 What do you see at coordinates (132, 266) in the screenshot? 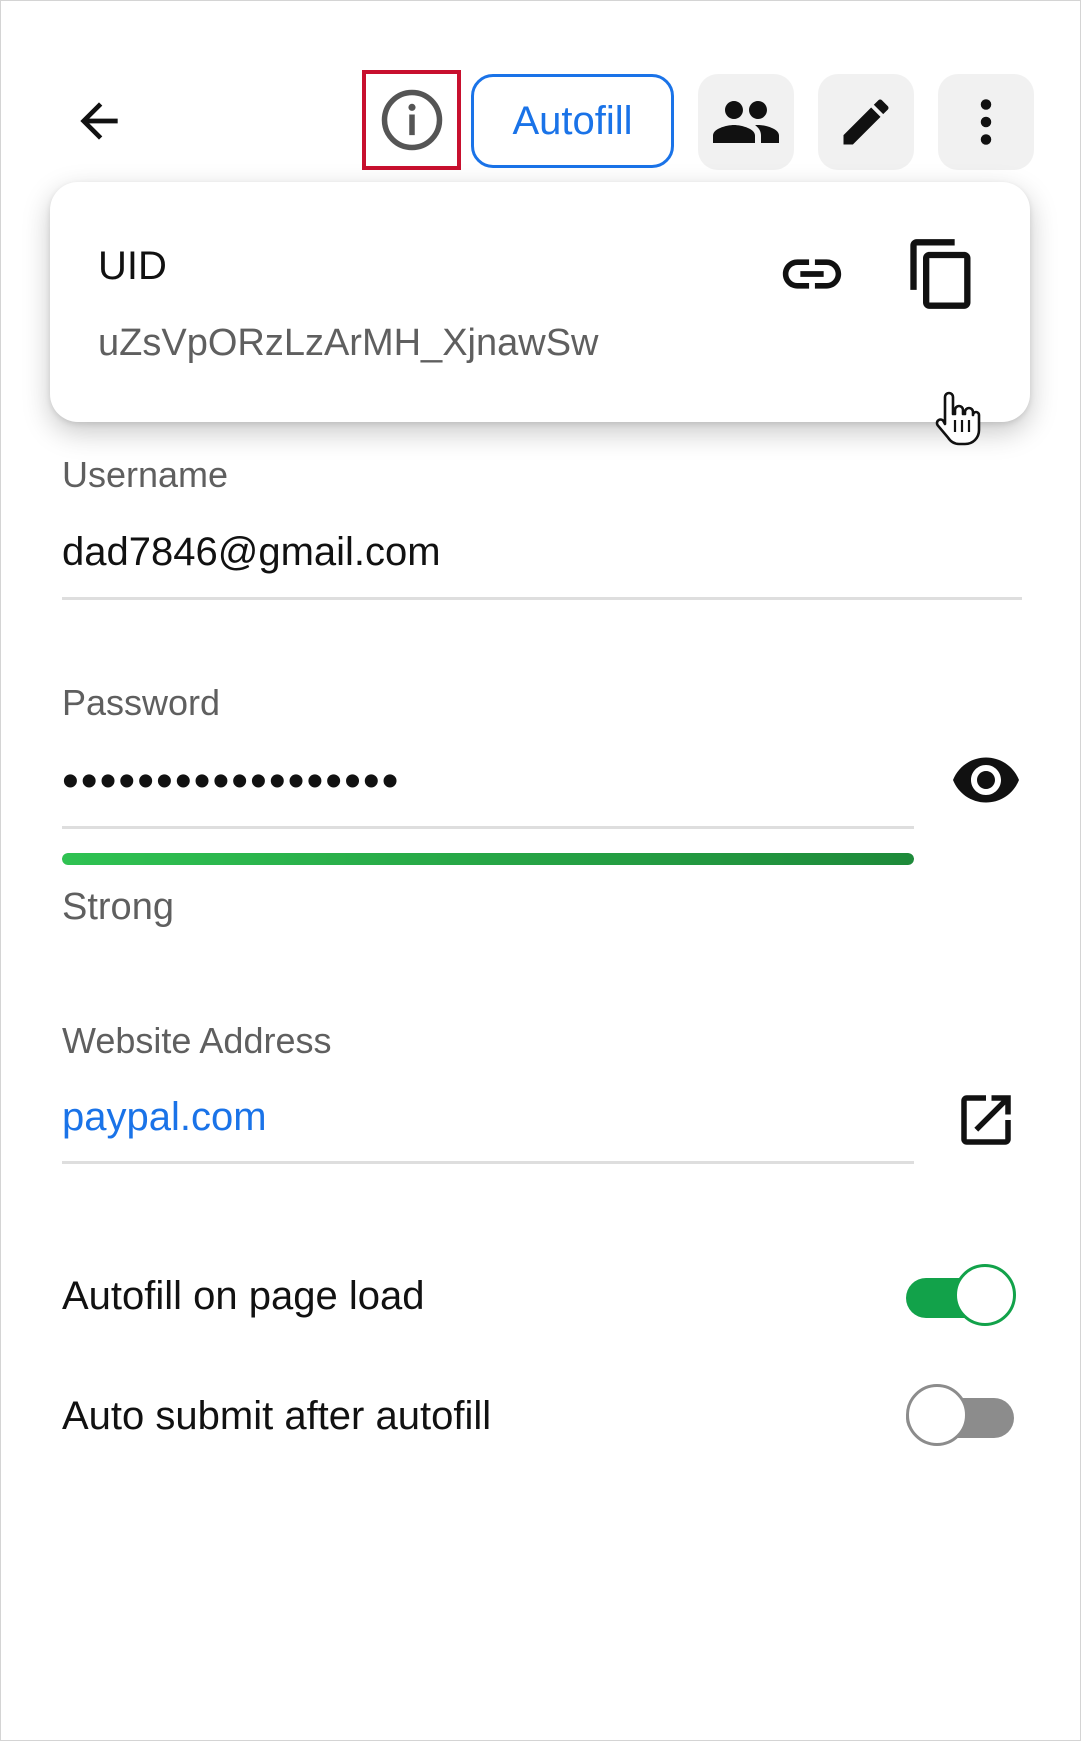
I see `uid-title: UID` at bounding box center [132, 266].